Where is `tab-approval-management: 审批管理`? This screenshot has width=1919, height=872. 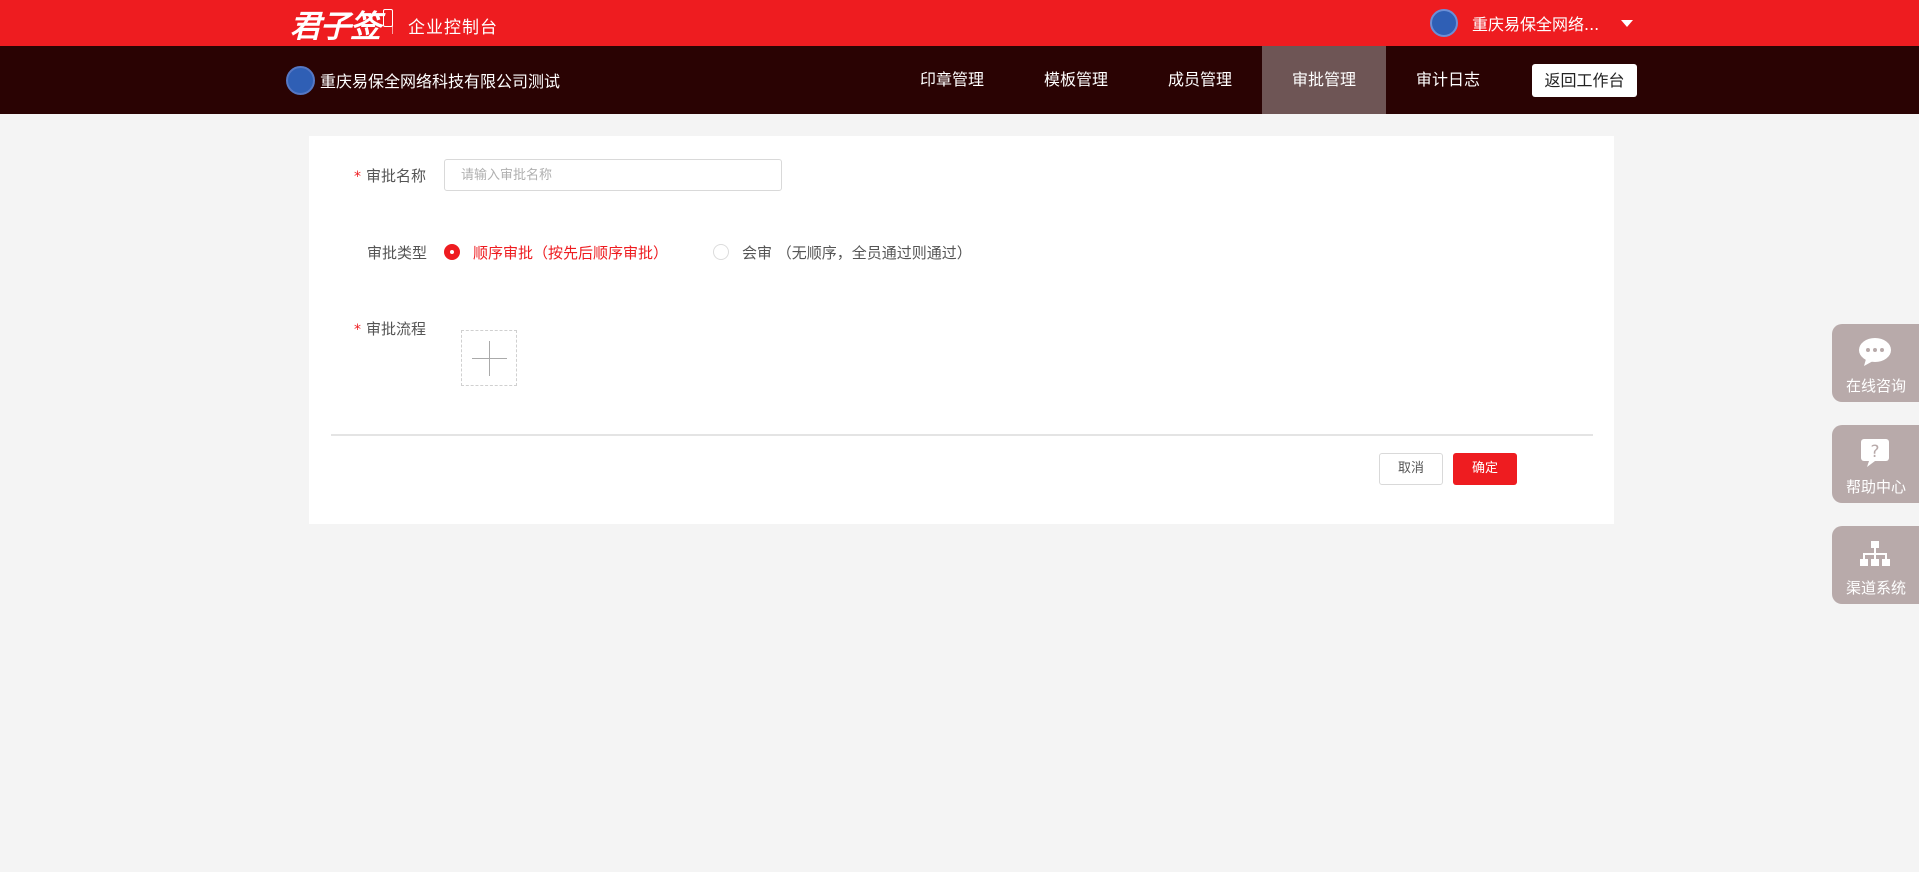
tab-approval-management: 审批管理 is located at coordinates (1324, 80).